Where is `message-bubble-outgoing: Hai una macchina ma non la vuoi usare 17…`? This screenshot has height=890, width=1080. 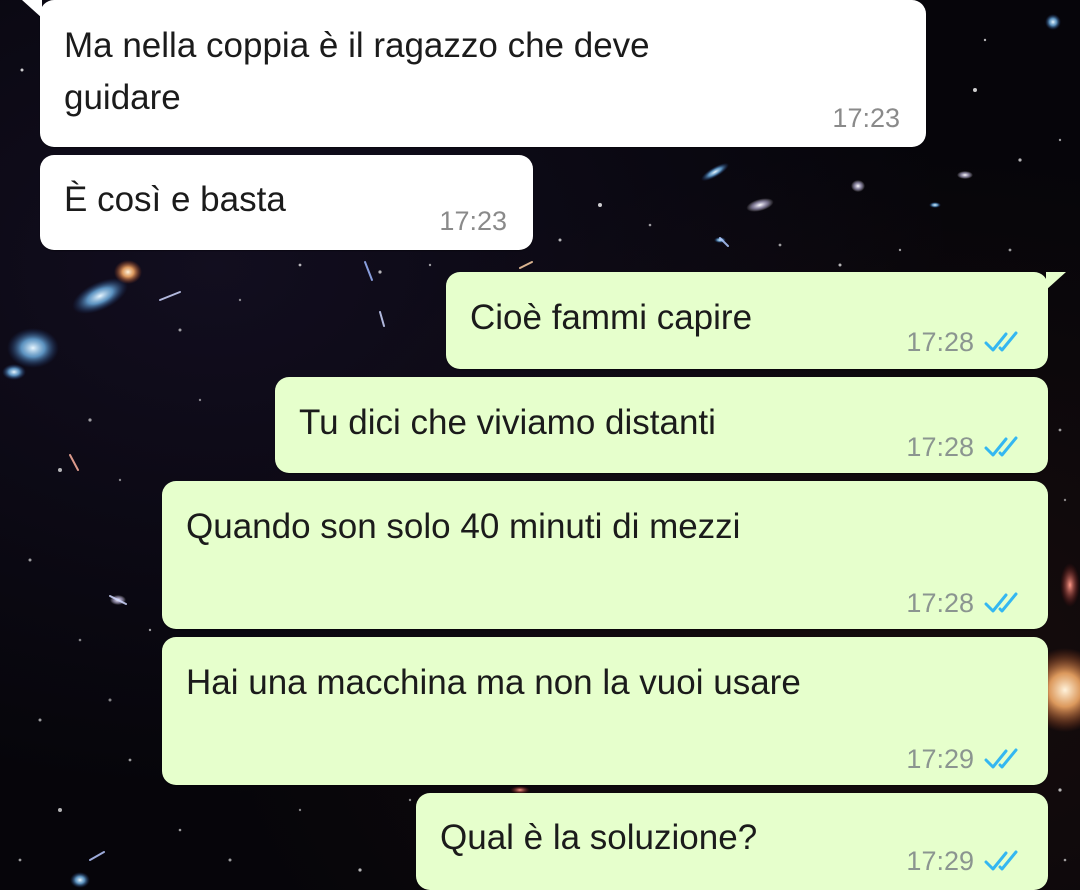
message-bubble-outgoing: Hai una macchina ma non la vuoi usare 17… is located at coordinates (605, 711).